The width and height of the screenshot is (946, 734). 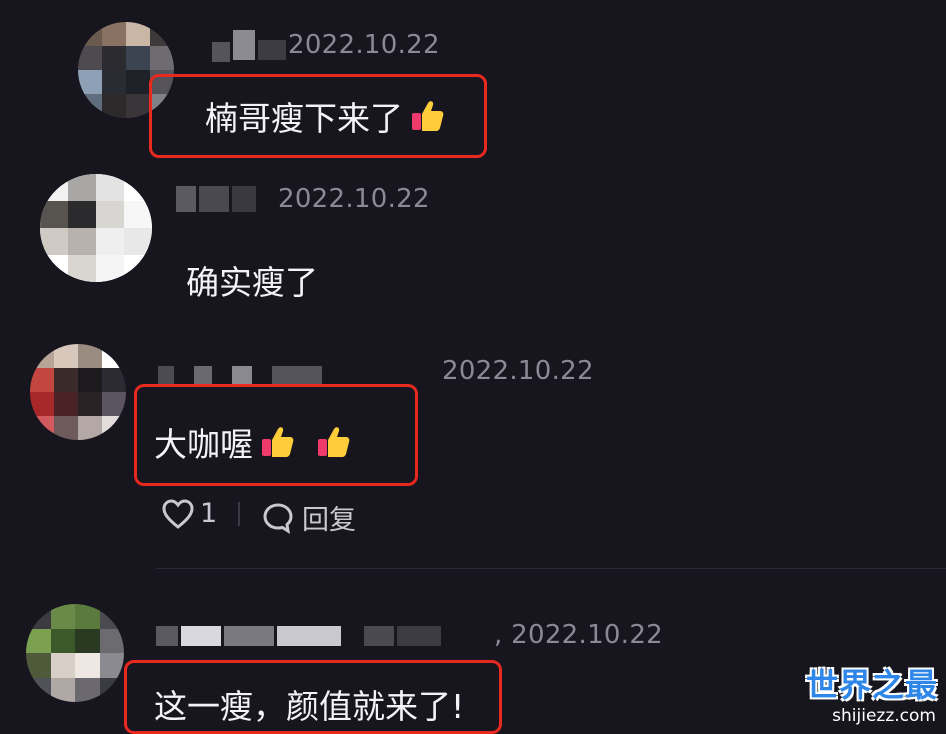 I want to click on comment-text: 楠哥瘦下来了, so click(x=325, y=116).